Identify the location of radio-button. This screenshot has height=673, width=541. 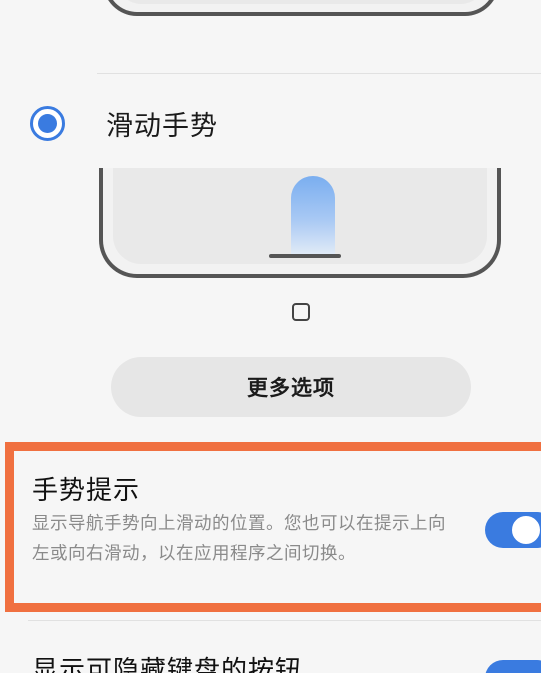
(47, 123).